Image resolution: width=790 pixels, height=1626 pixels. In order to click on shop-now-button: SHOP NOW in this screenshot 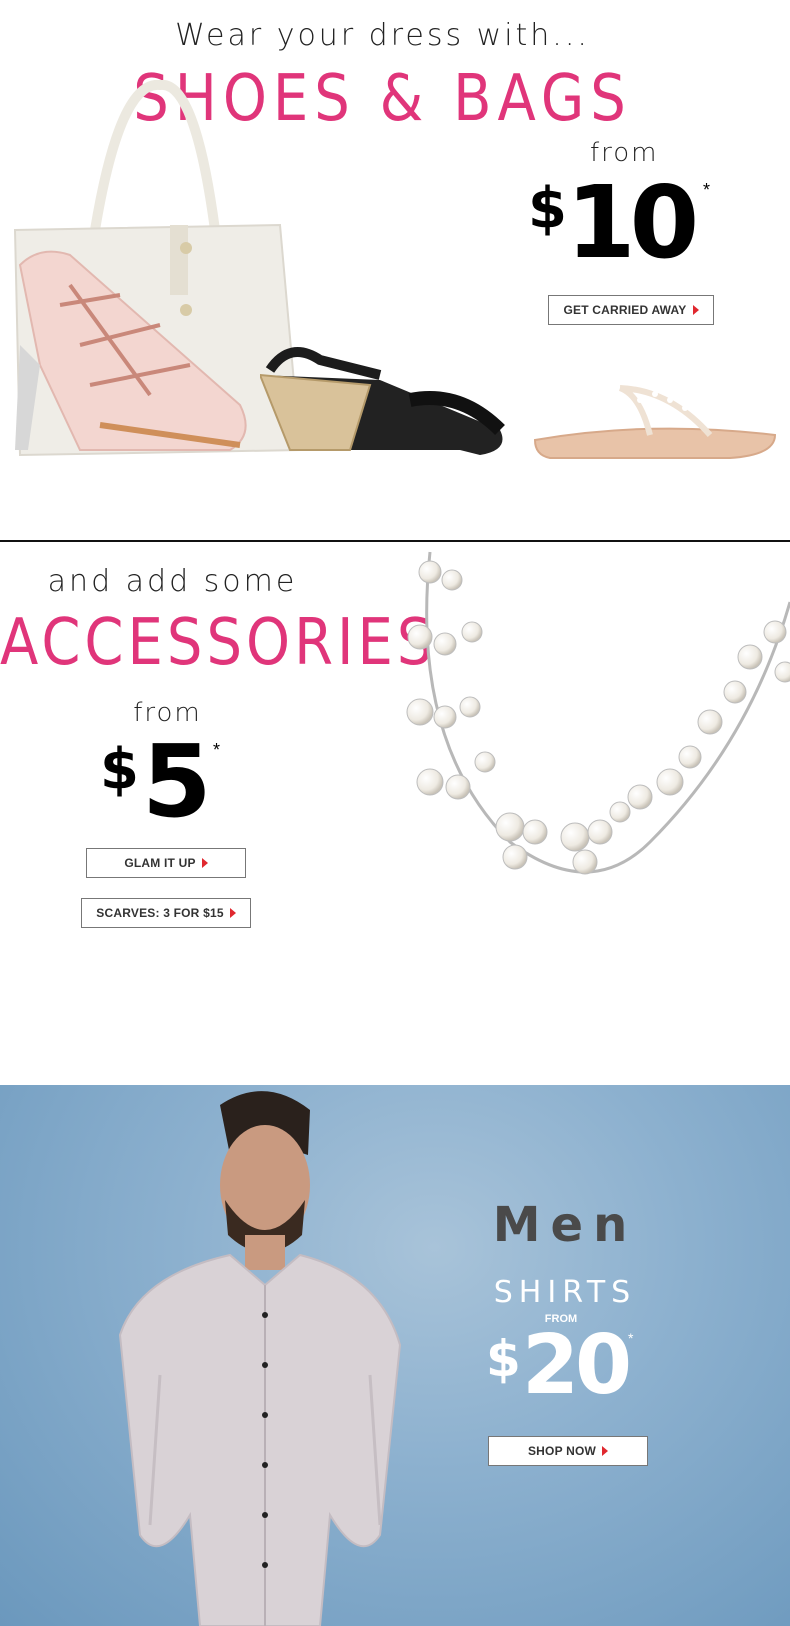, I will do `click(568, 1451)`.